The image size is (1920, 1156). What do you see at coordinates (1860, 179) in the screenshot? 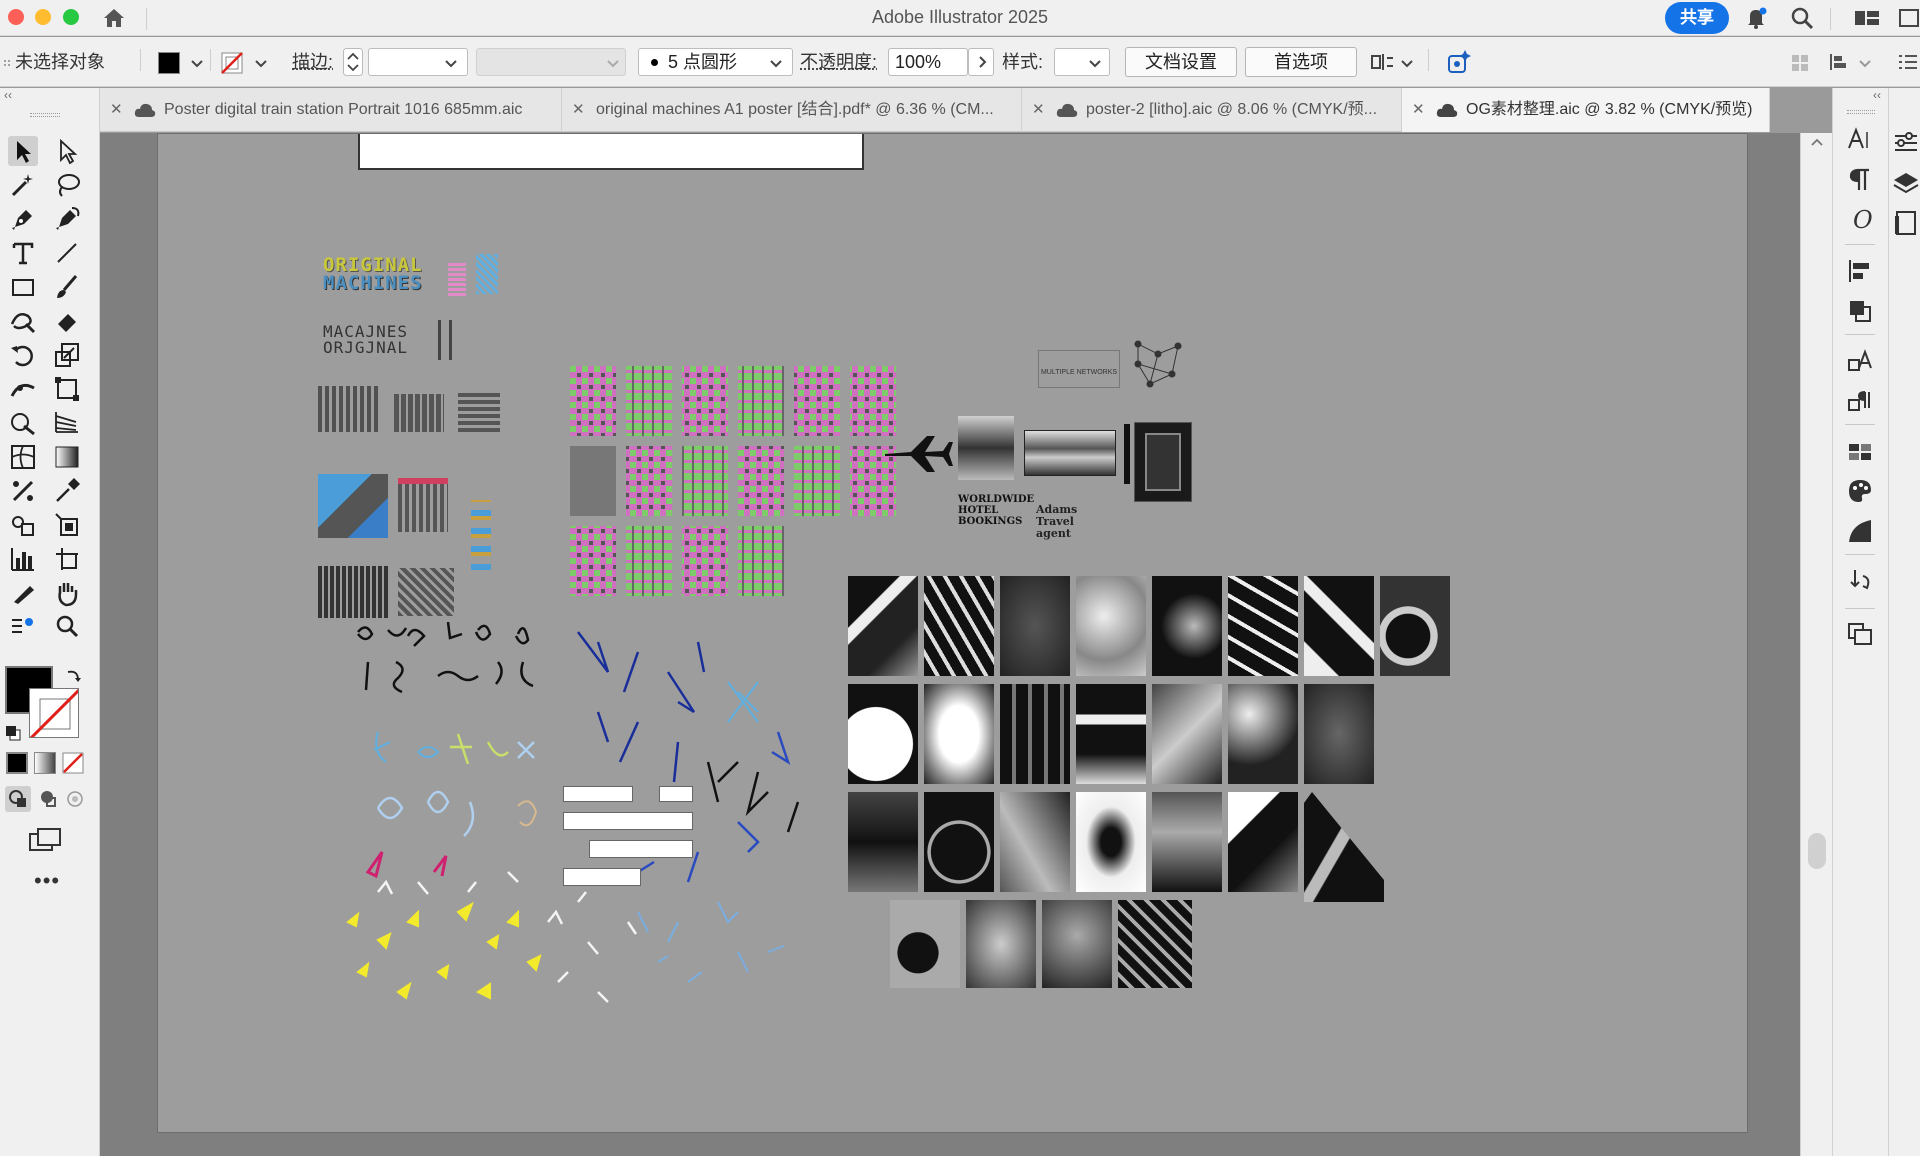
I see `paragraph-panel-icon` at bounding box center [1860, 179].